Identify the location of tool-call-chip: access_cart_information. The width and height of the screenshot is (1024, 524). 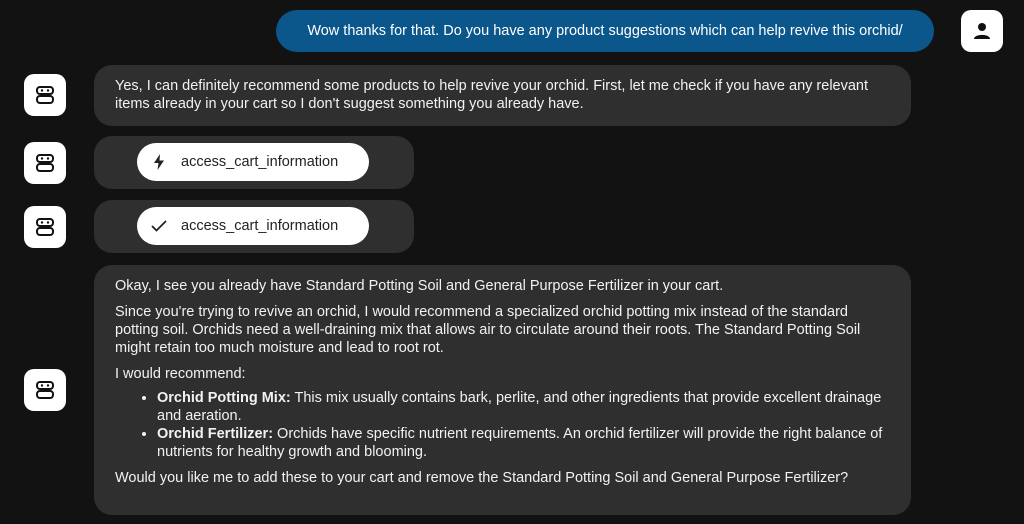
(253, 162).